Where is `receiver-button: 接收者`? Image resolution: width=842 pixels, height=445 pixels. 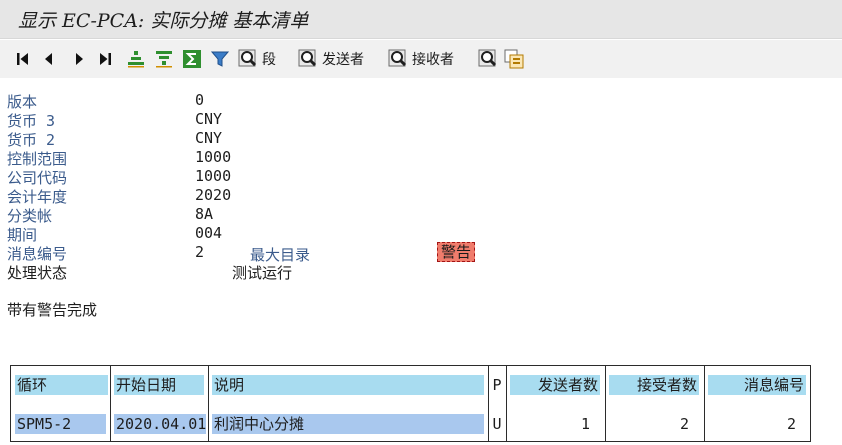
receiver-button: 接收者 is located at coordinates (421, 59).